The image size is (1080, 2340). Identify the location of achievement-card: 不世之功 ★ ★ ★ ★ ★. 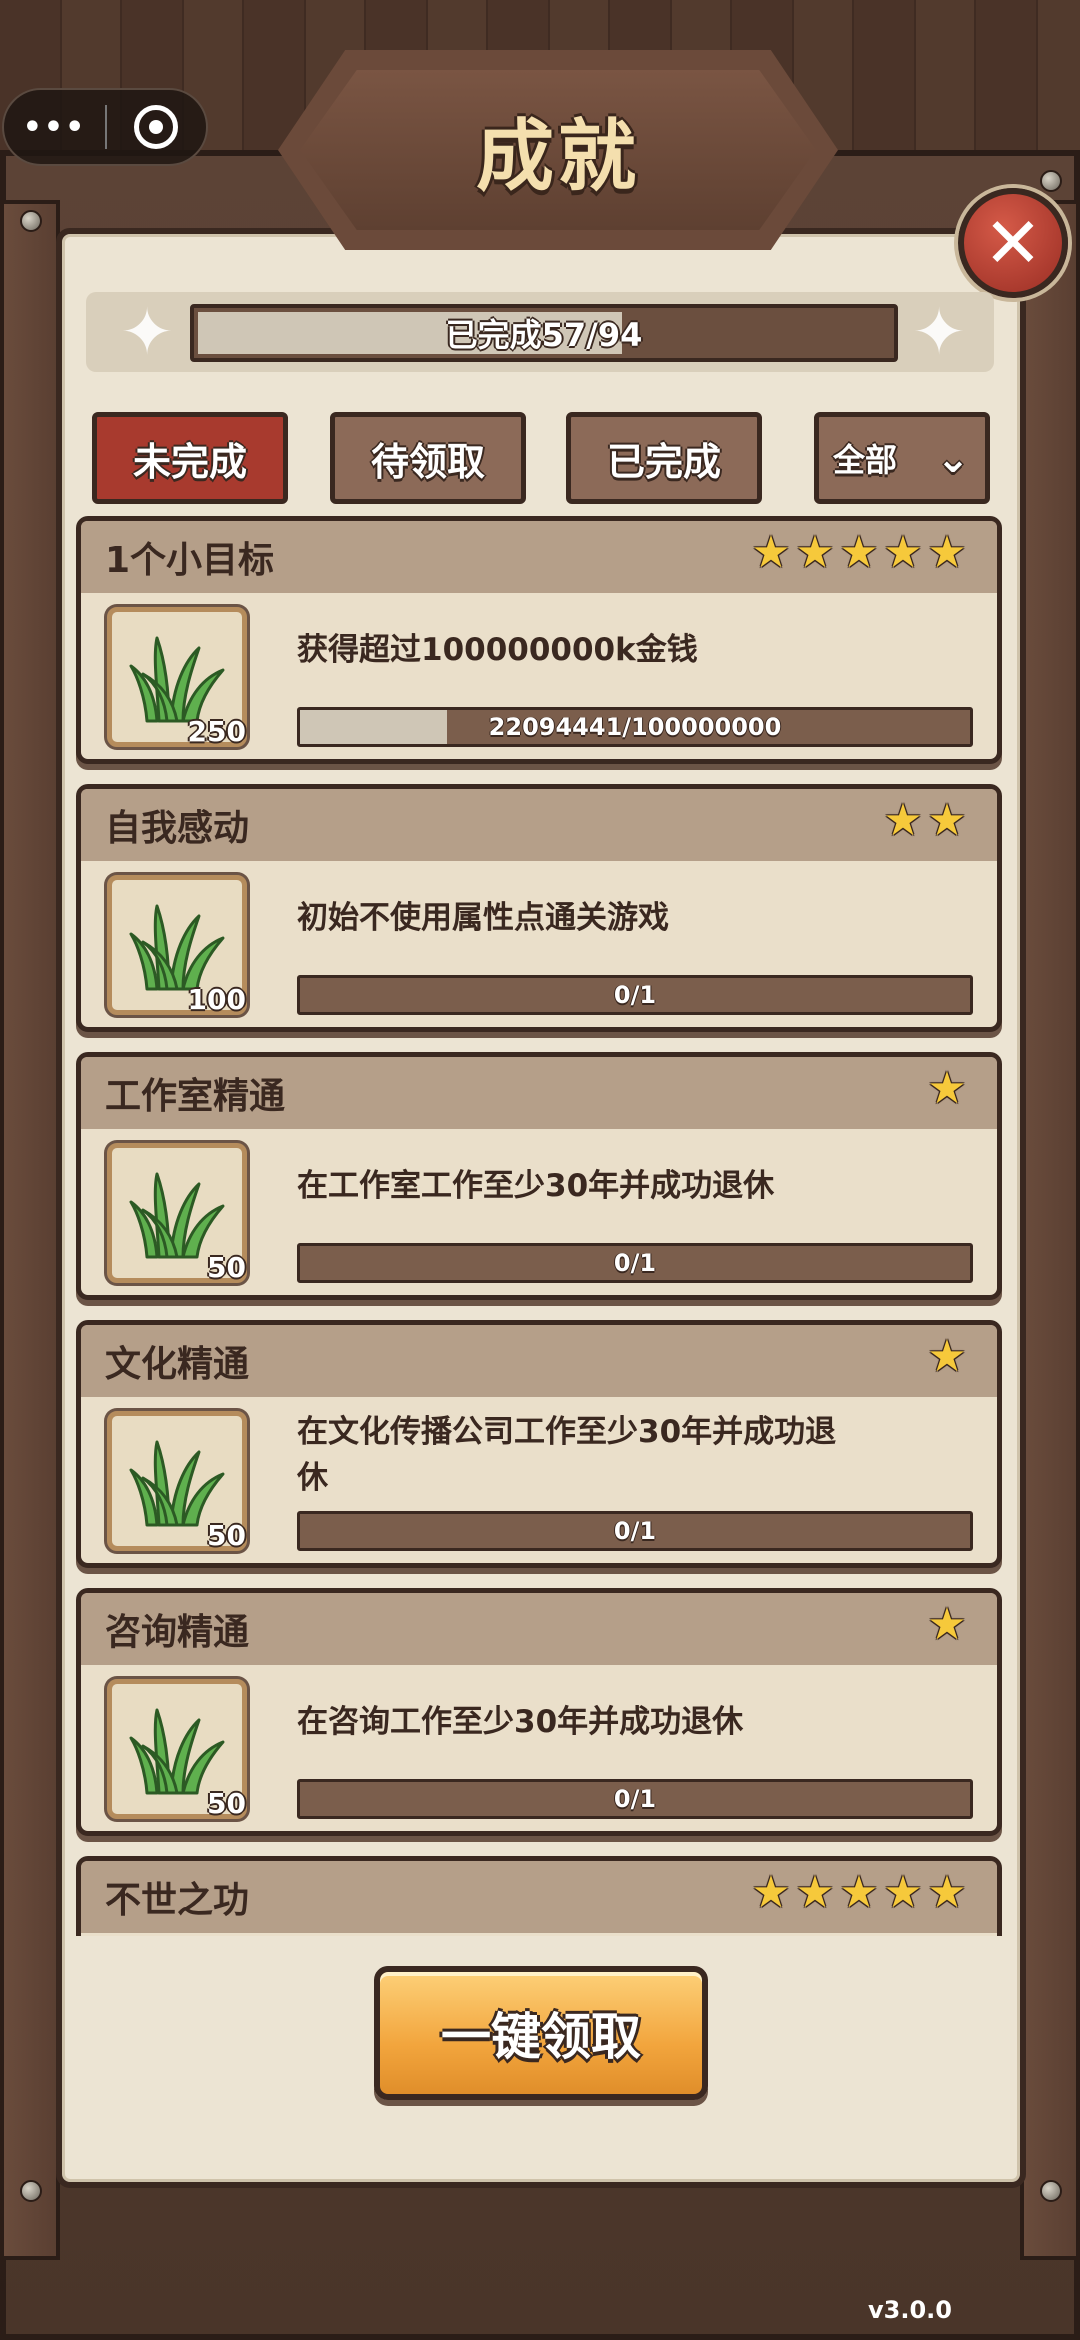
(539, 1896).